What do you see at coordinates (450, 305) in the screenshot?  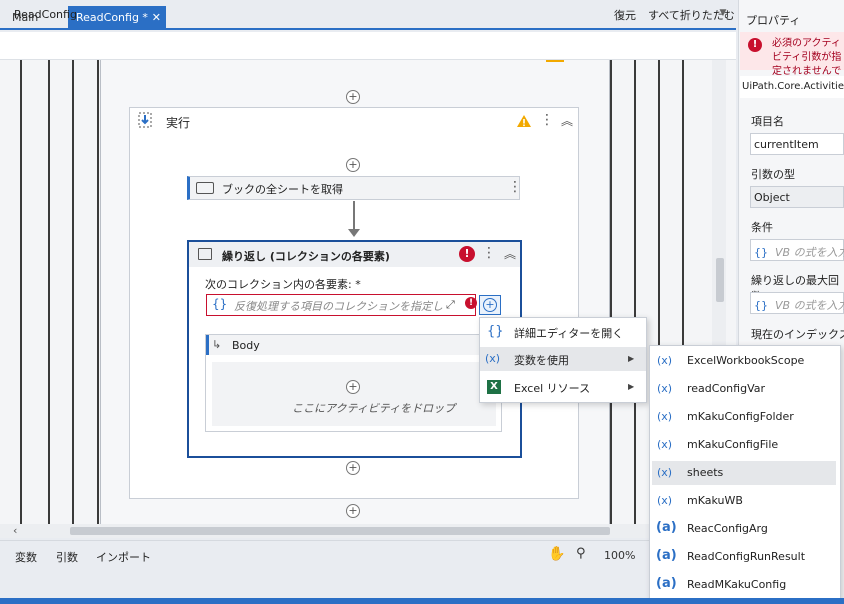 I see `expand-editor-icon: ⤢` at bounding box center [450, 305].